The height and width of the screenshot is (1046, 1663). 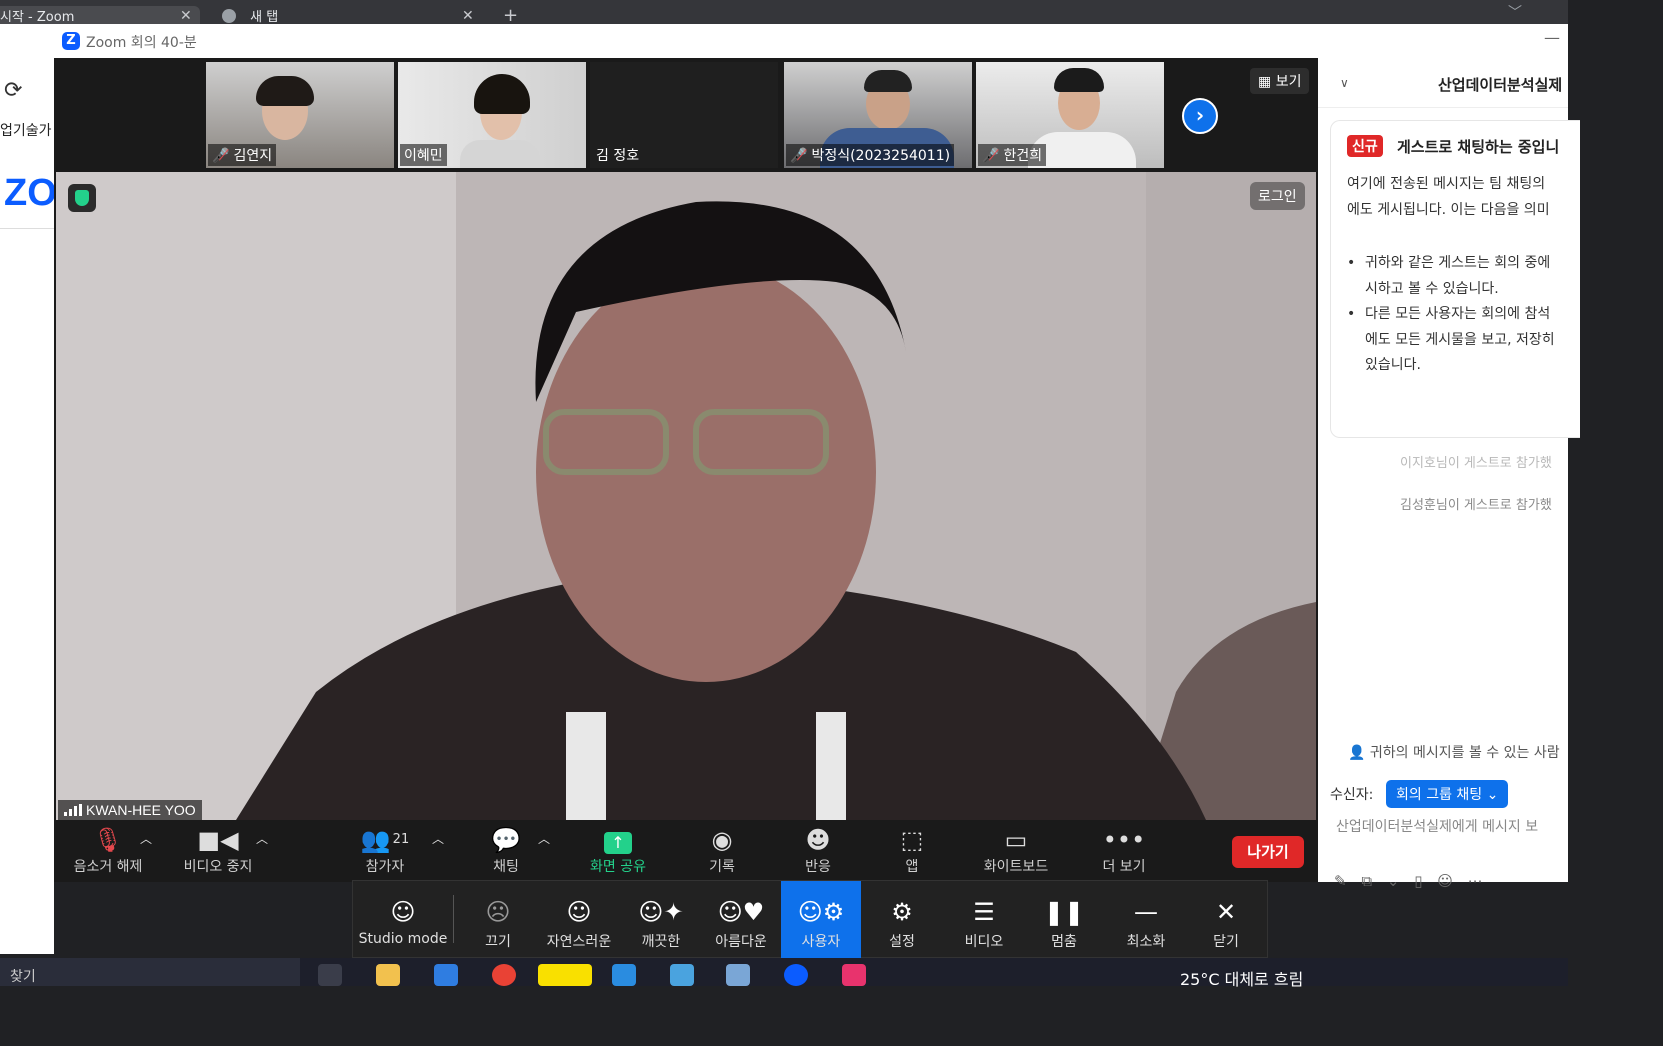 I want to click on file-explorer-icon, so click(x=388, y=975).